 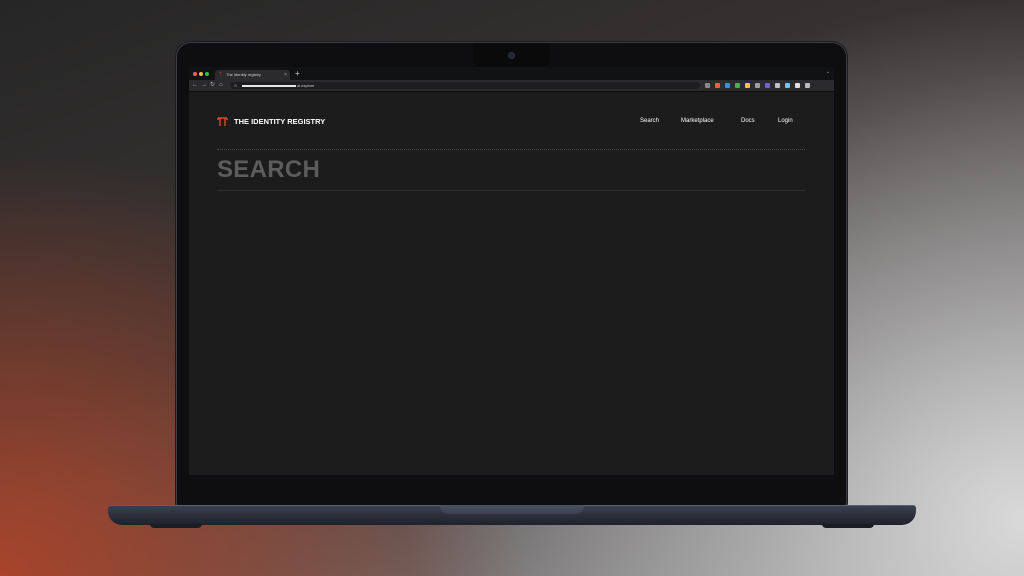 What do you see at coordinates (512, 509) in the screenshot?
I see `laptop-open-notch` at bounding box center [512, 509].